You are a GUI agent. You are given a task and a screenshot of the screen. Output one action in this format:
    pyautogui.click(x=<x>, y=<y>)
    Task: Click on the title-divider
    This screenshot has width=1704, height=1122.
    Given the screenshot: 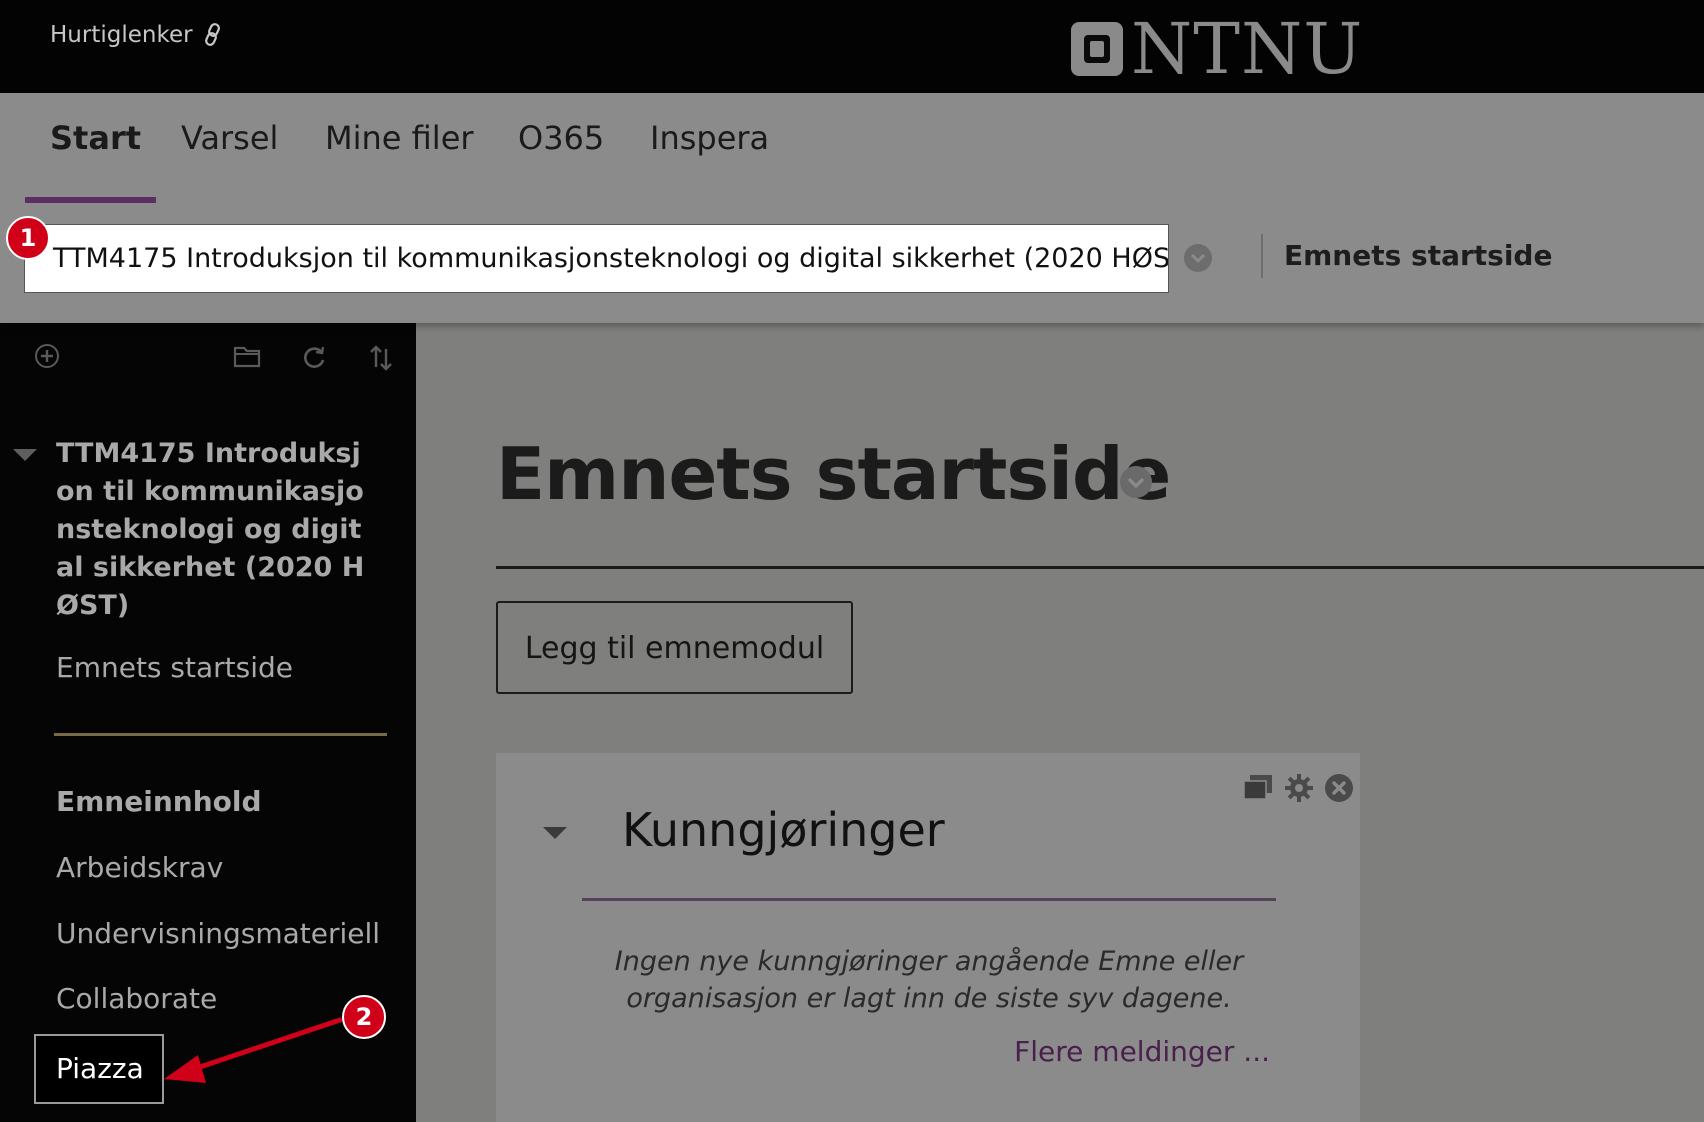 What is the action you would take?
    pyautogui.click(x=1100, y=567)
    